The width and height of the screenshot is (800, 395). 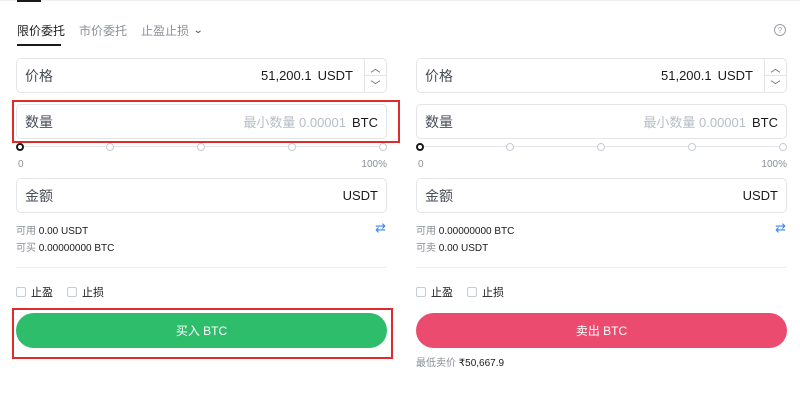 What do you see at coordinates (202, 333) in the screenshot?
I see `buy-button-highlight-box` at bounding box center [202, 333].